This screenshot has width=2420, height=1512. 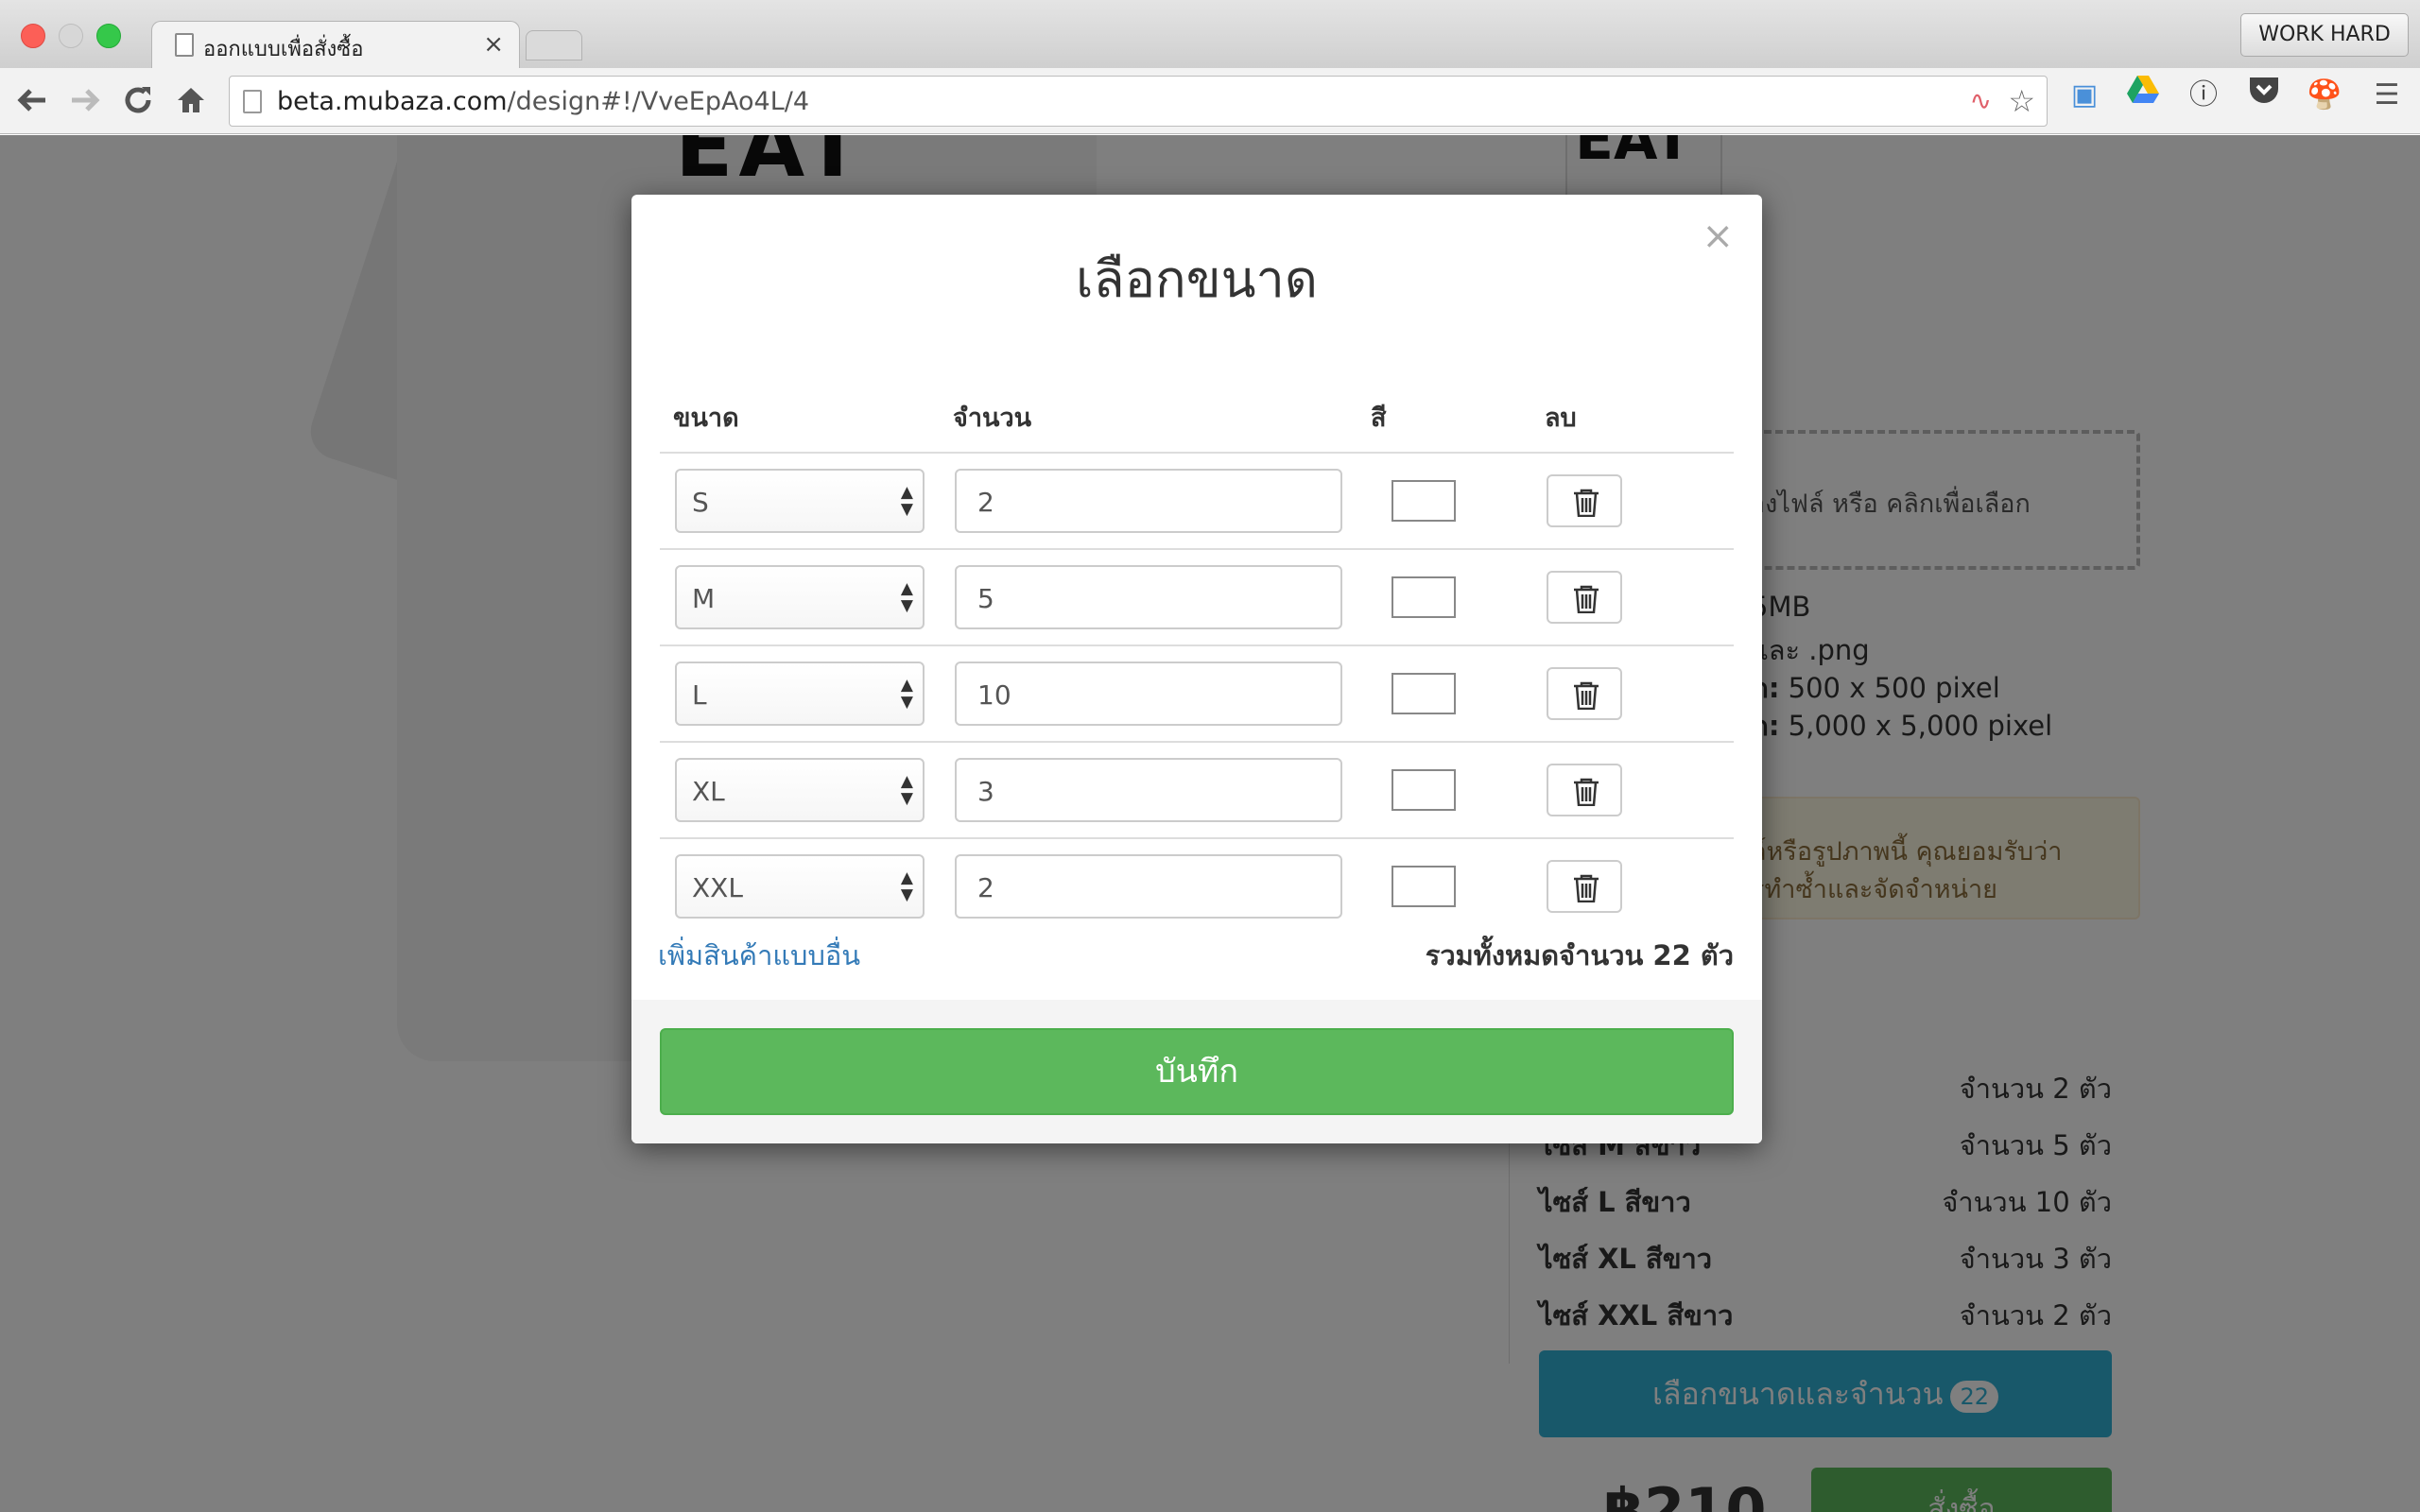 What do you see at coordinates (2324, 95) in the screenshot?
I see `mushroom-extension-icon: 🍄` at bounding box center [2324, 95].